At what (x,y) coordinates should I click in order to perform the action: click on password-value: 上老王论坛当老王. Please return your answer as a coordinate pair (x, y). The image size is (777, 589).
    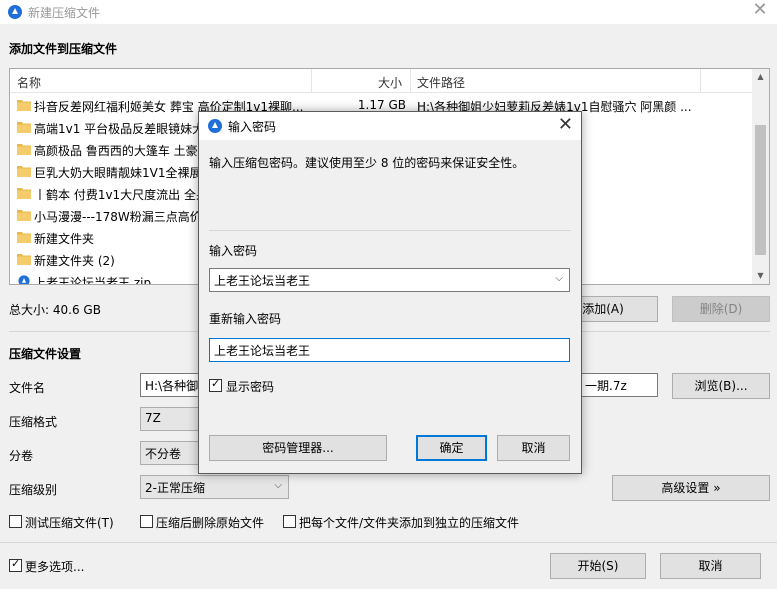
    Looking at the image, I should click on (262, 281).